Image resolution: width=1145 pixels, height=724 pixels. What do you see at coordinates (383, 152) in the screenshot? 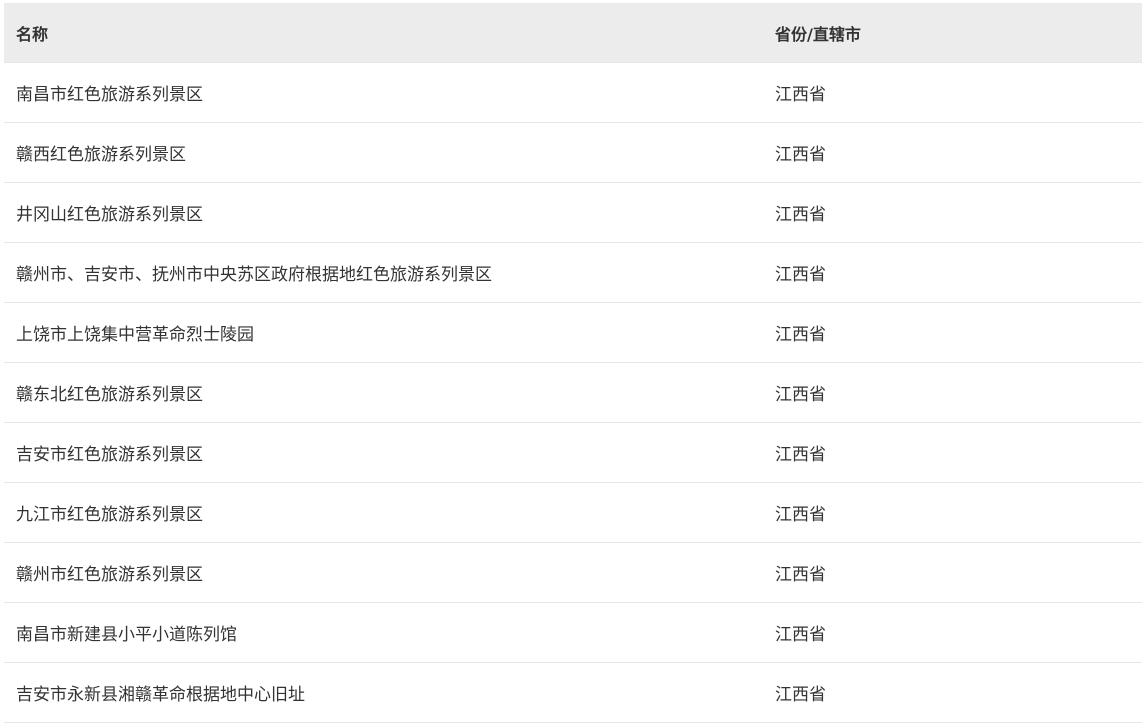
I see `cell-name: 赣西红色旅游系列景区` at bounding box center [383, 152].